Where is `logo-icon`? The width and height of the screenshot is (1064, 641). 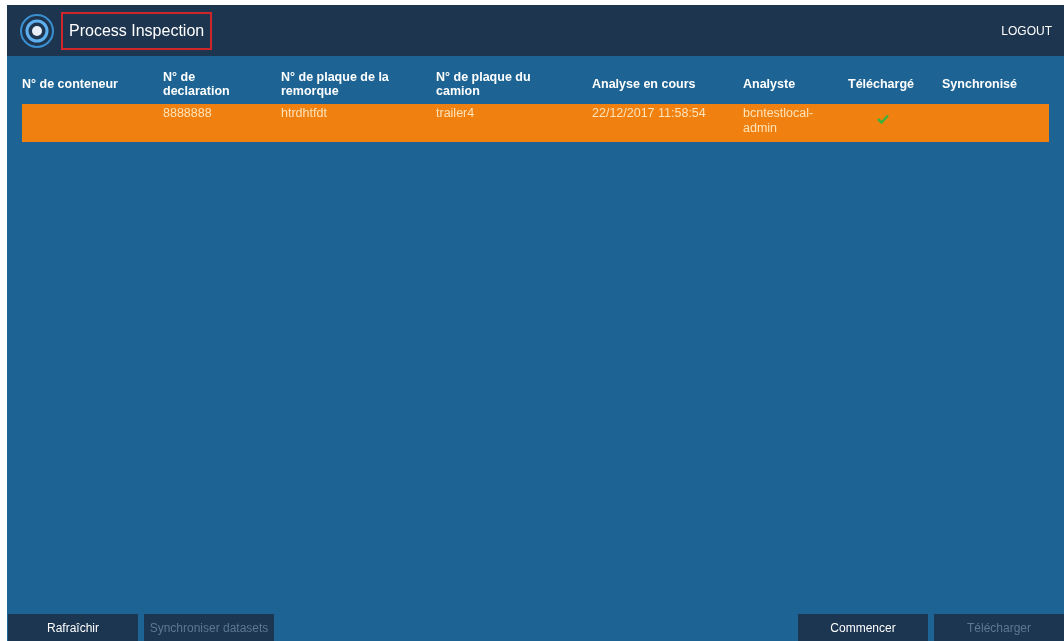
logo-icon is located at coordinates (37, 30).